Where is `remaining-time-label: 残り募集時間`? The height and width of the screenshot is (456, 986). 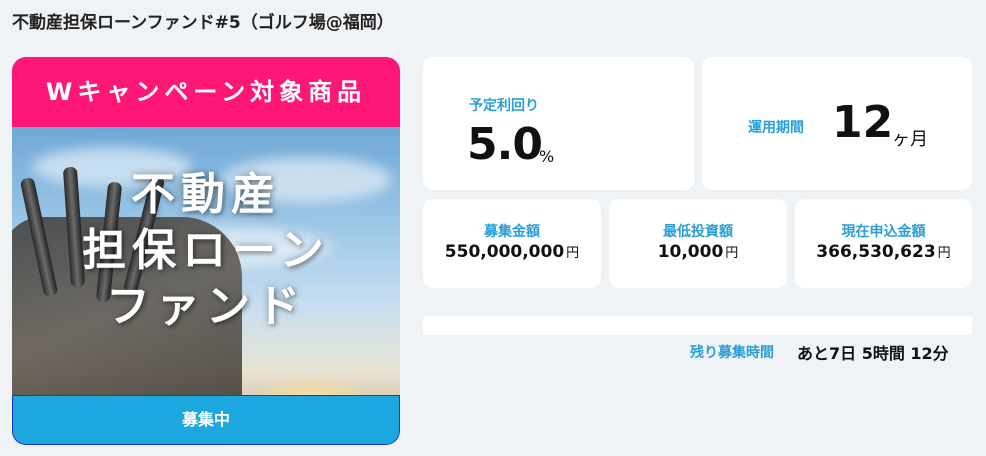
remaining-time-label: 残り募集時間 is located at coordinates (732, 353).